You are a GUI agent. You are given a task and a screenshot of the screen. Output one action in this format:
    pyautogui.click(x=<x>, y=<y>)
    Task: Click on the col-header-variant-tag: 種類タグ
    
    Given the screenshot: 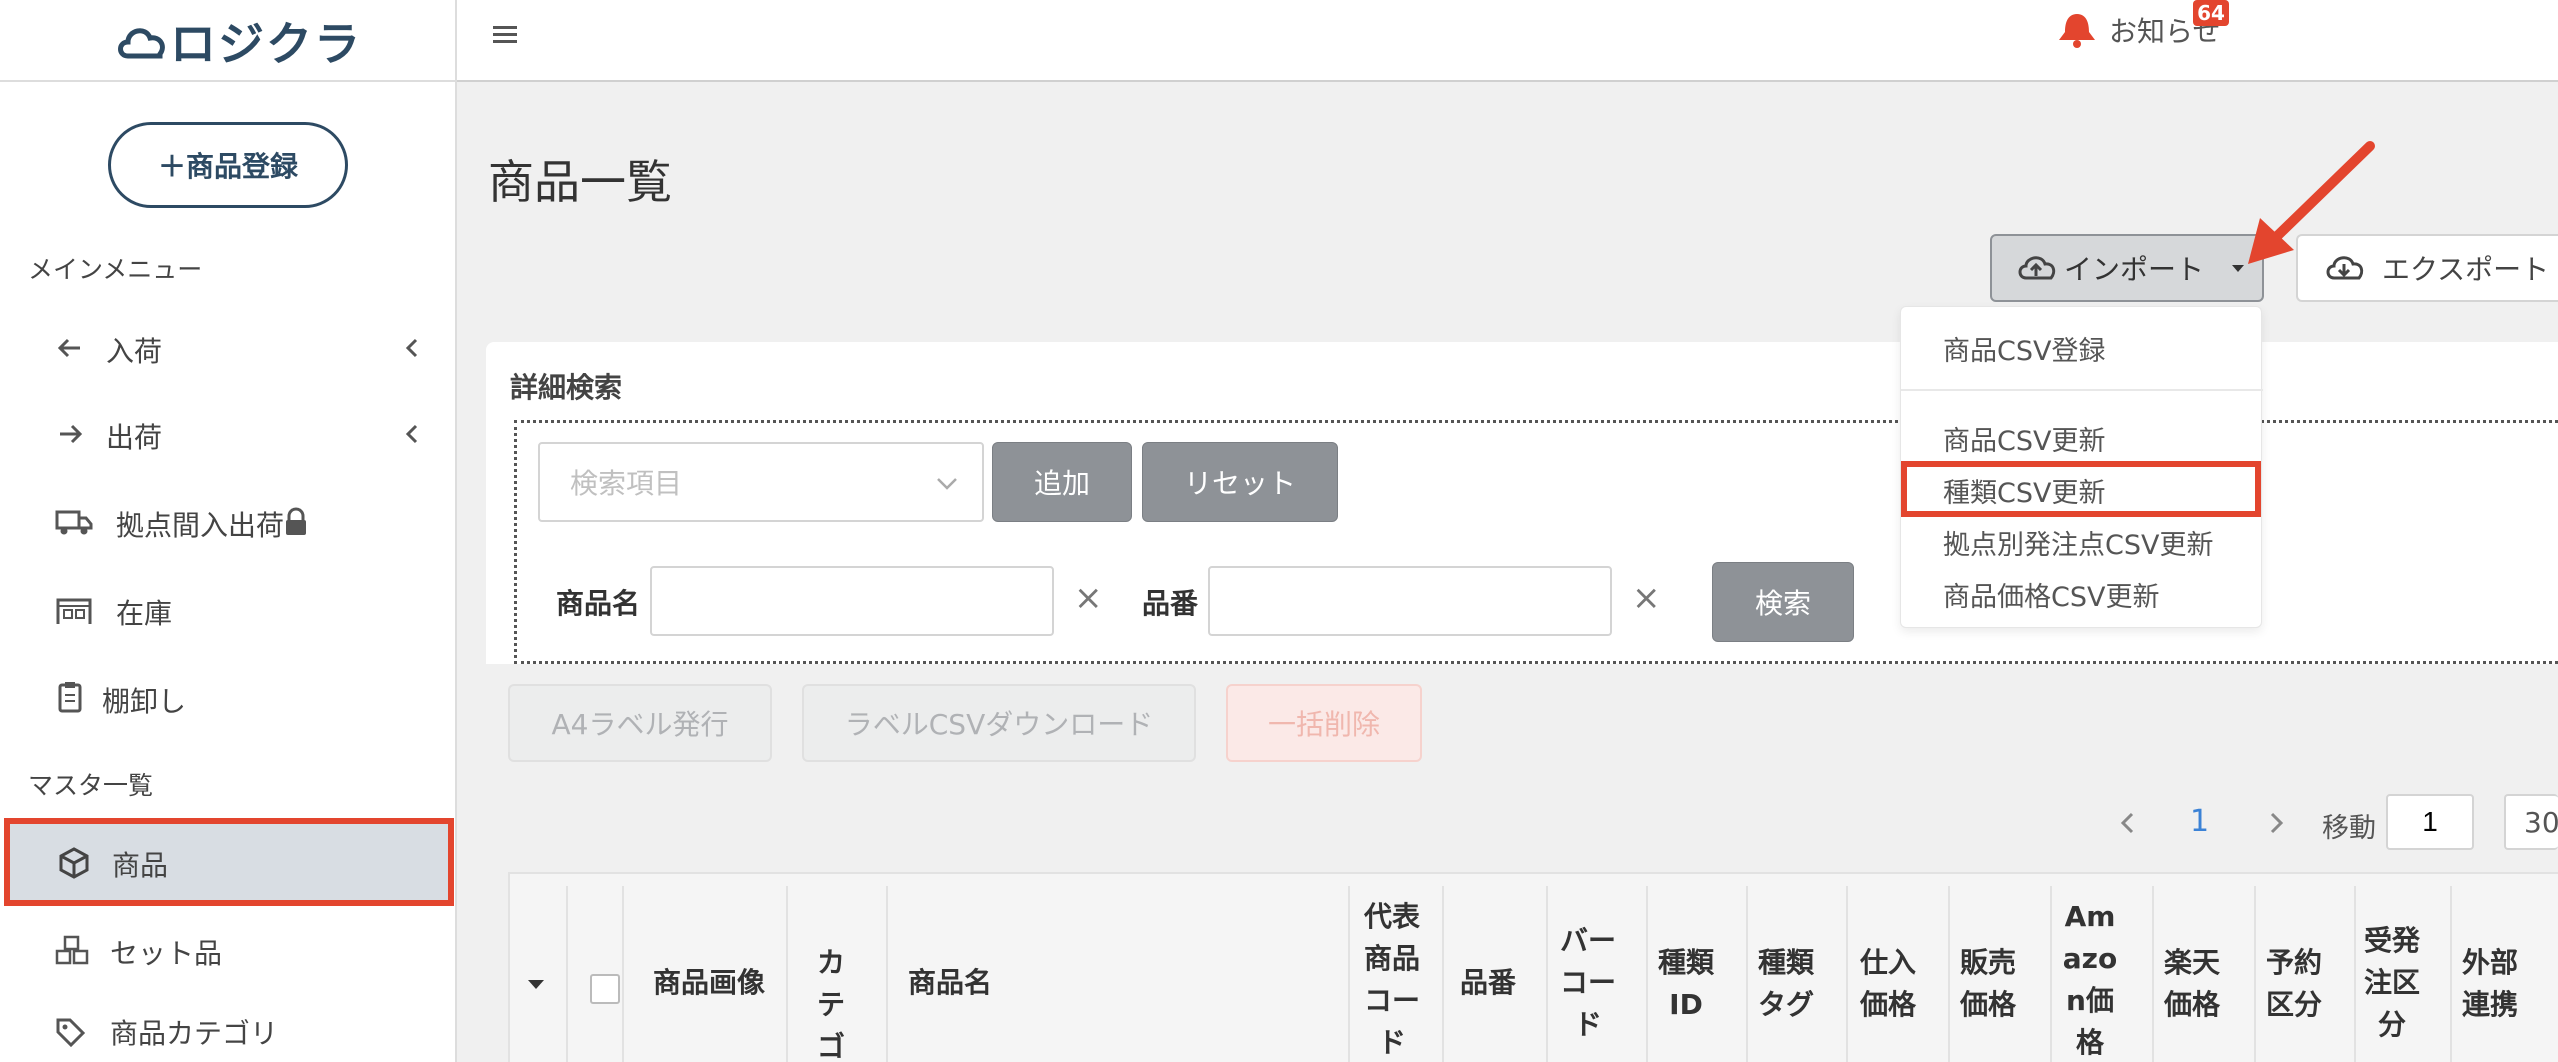 What is the action you would take?
    pyautogui.click(x=1786, y=983)
    